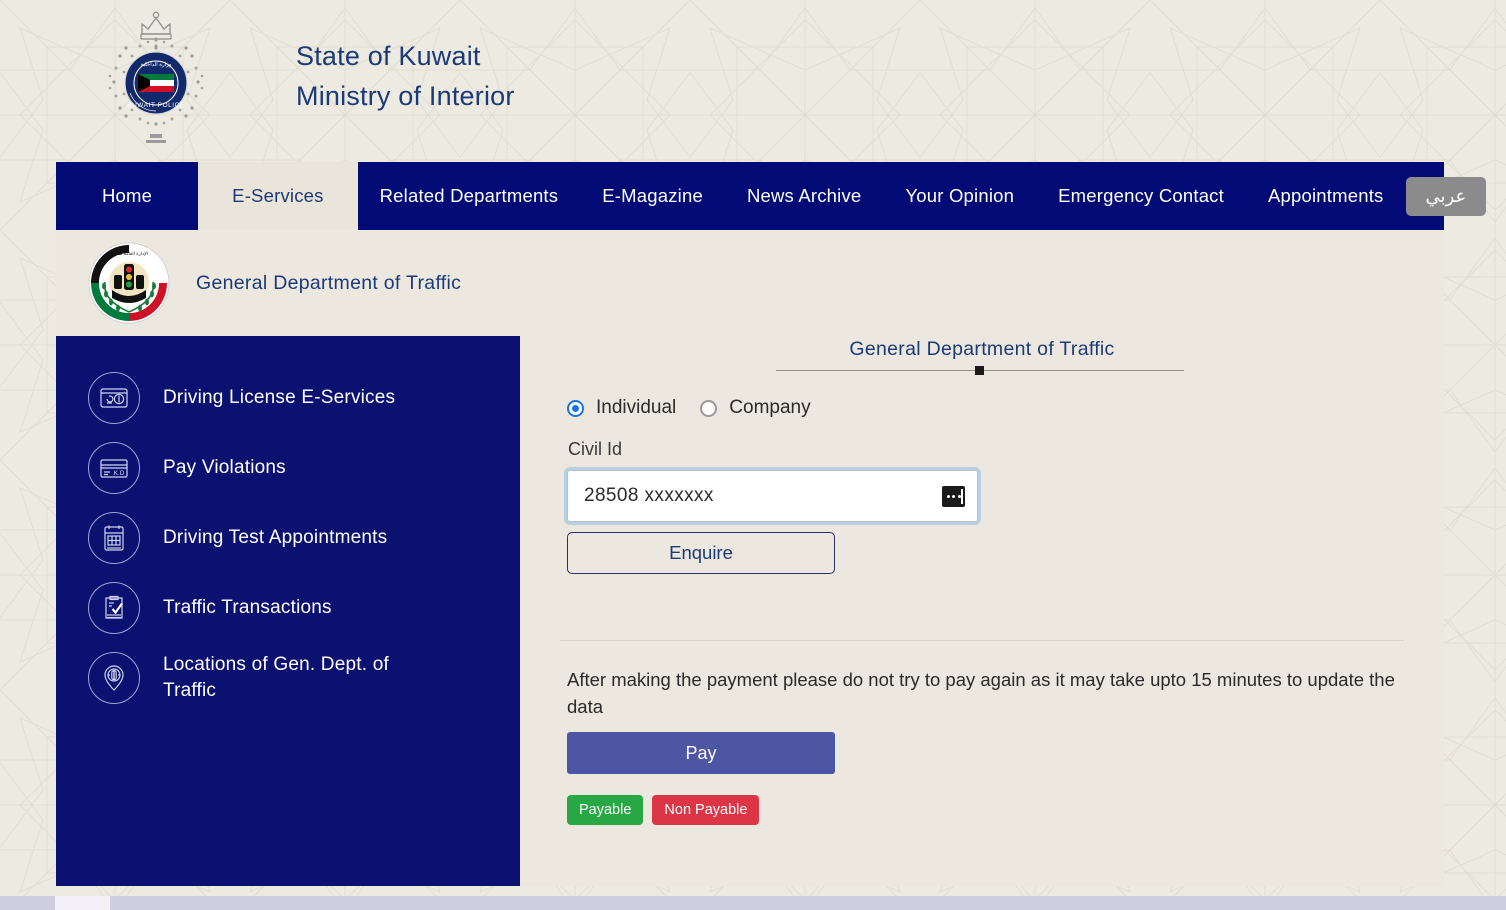  I want to click on civil-id-input, so click(755, 496).